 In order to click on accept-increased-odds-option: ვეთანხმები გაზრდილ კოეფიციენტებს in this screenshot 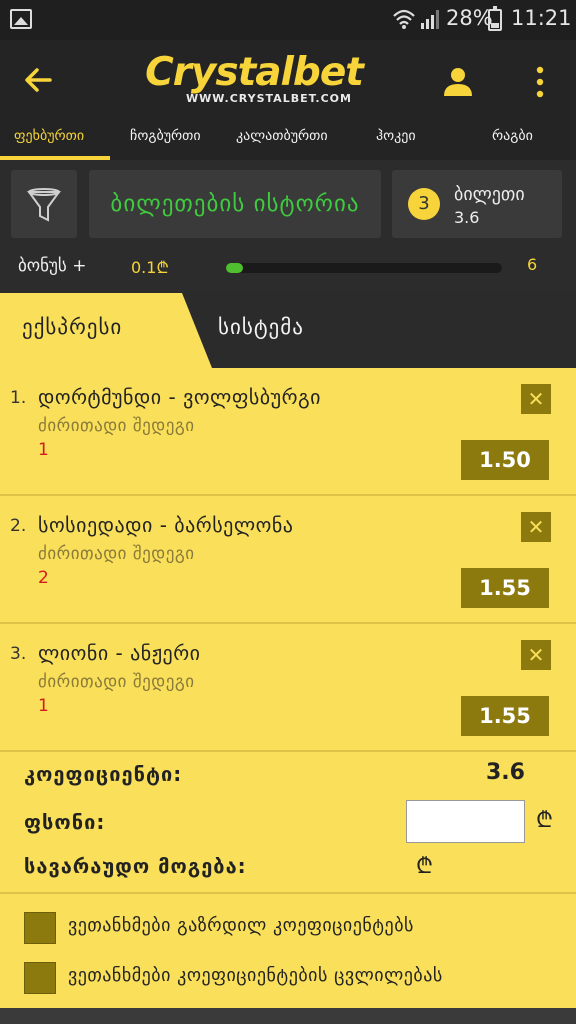, I will do `click(274, 928)`.